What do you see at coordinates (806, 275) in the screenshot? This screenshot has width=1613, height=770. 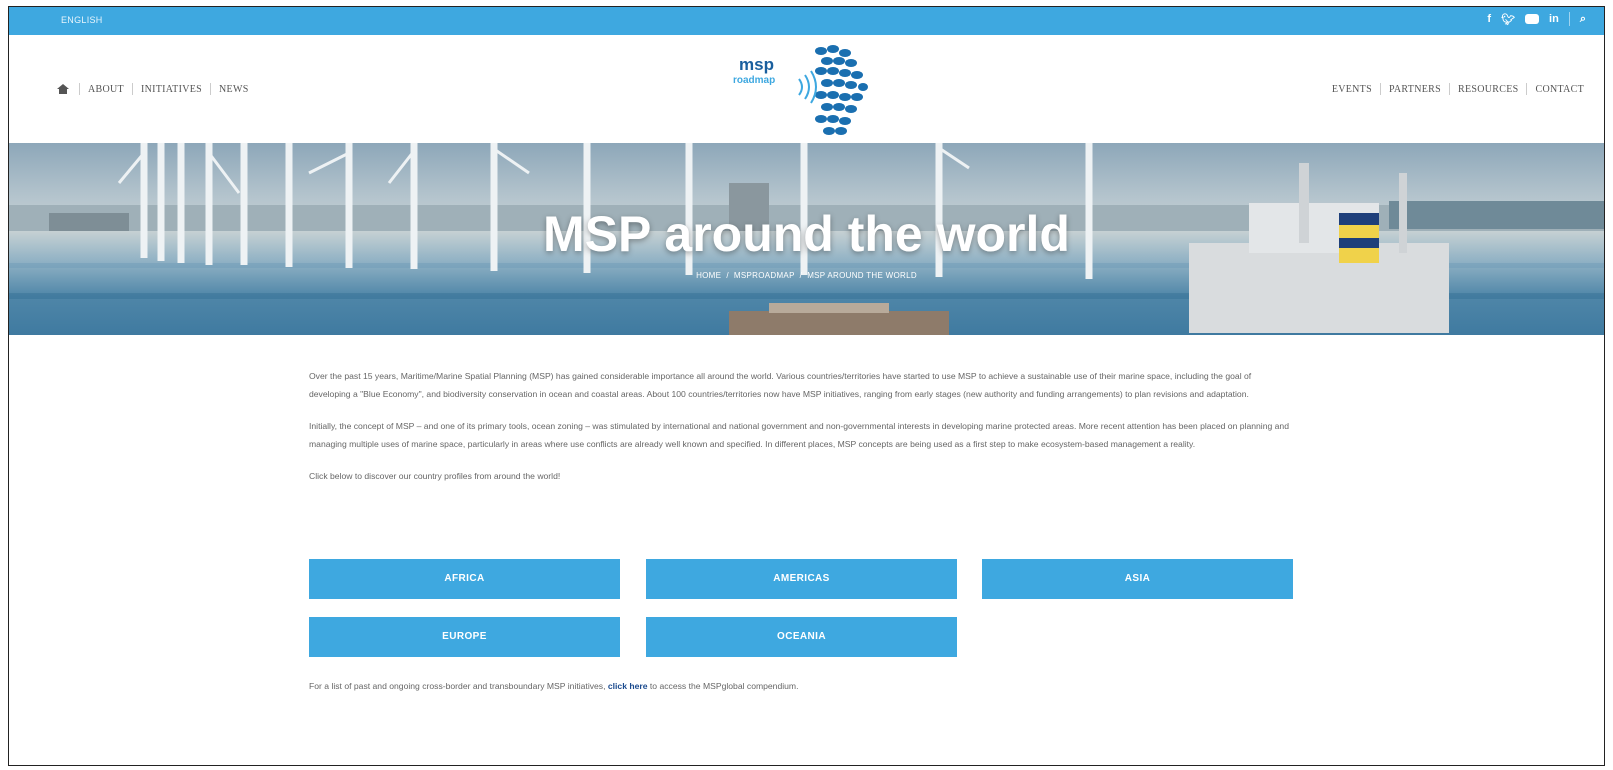 I see `breadcrumb: HOME / MSPROADMAP / MSP AROUND THE WORLD` at bounding box center [806, 275].